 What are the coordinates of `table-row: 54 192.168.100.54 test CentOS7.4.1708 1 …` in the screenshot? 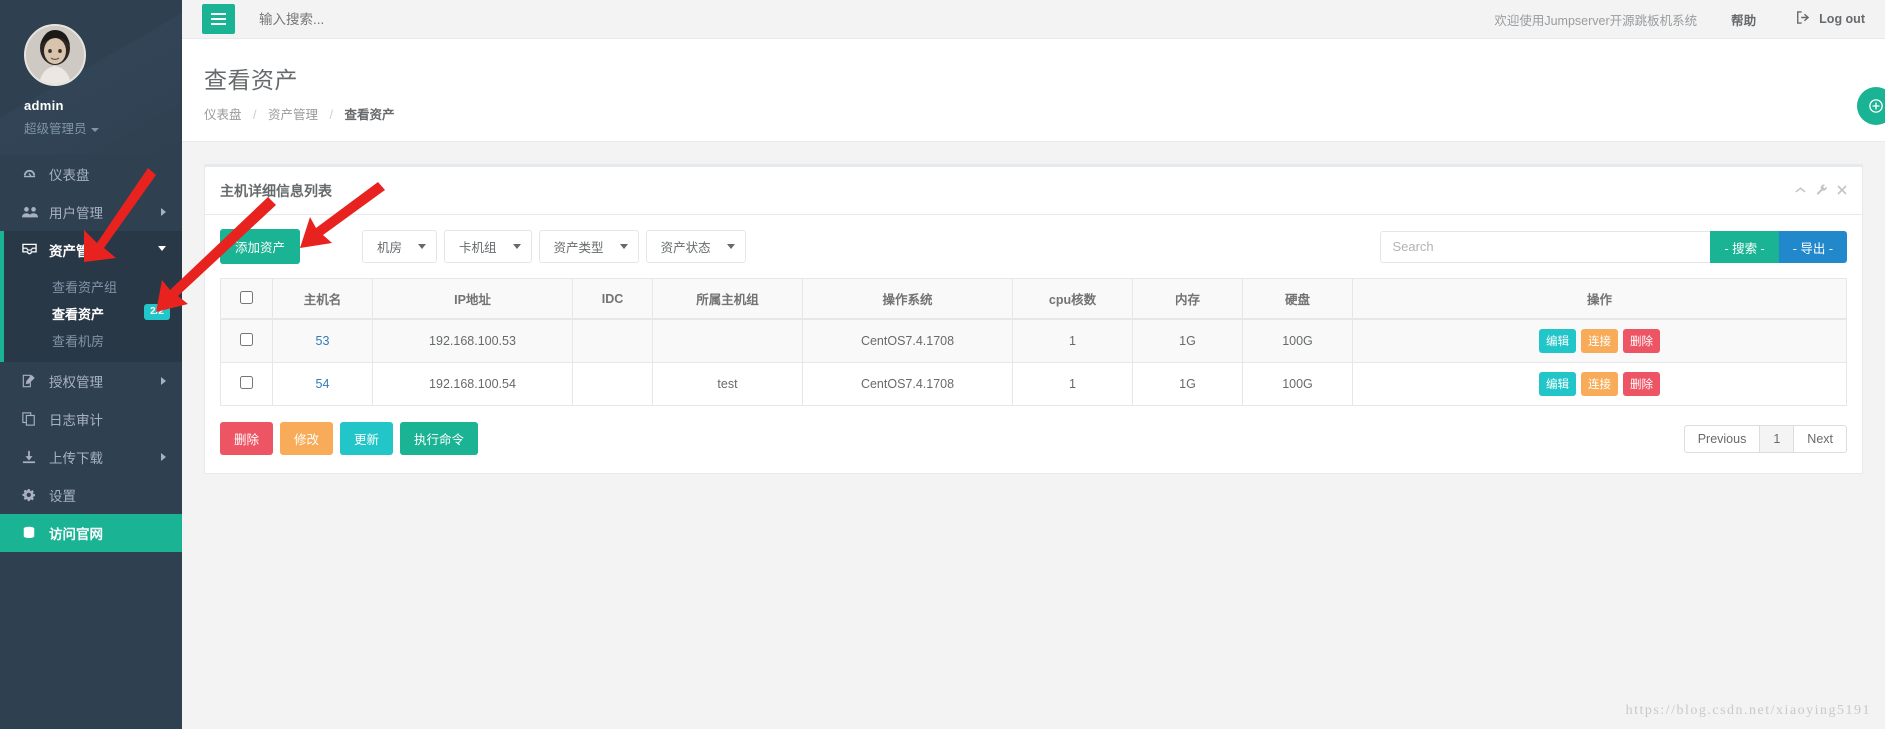 It's located at (1033, 384).